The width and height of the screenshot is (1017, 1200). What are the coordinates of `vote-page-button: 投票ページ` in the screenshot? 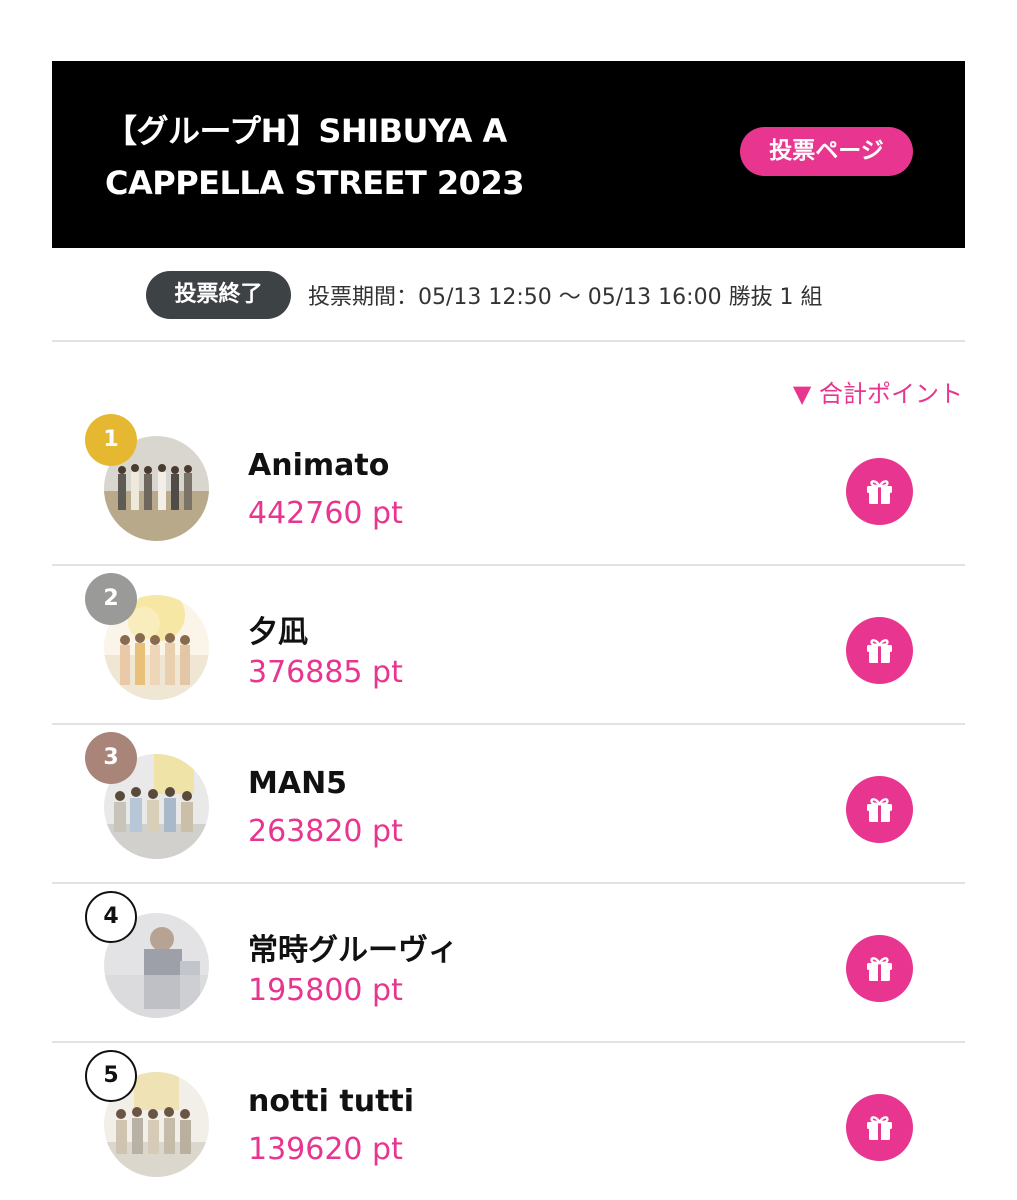 It's located at (826, 151).